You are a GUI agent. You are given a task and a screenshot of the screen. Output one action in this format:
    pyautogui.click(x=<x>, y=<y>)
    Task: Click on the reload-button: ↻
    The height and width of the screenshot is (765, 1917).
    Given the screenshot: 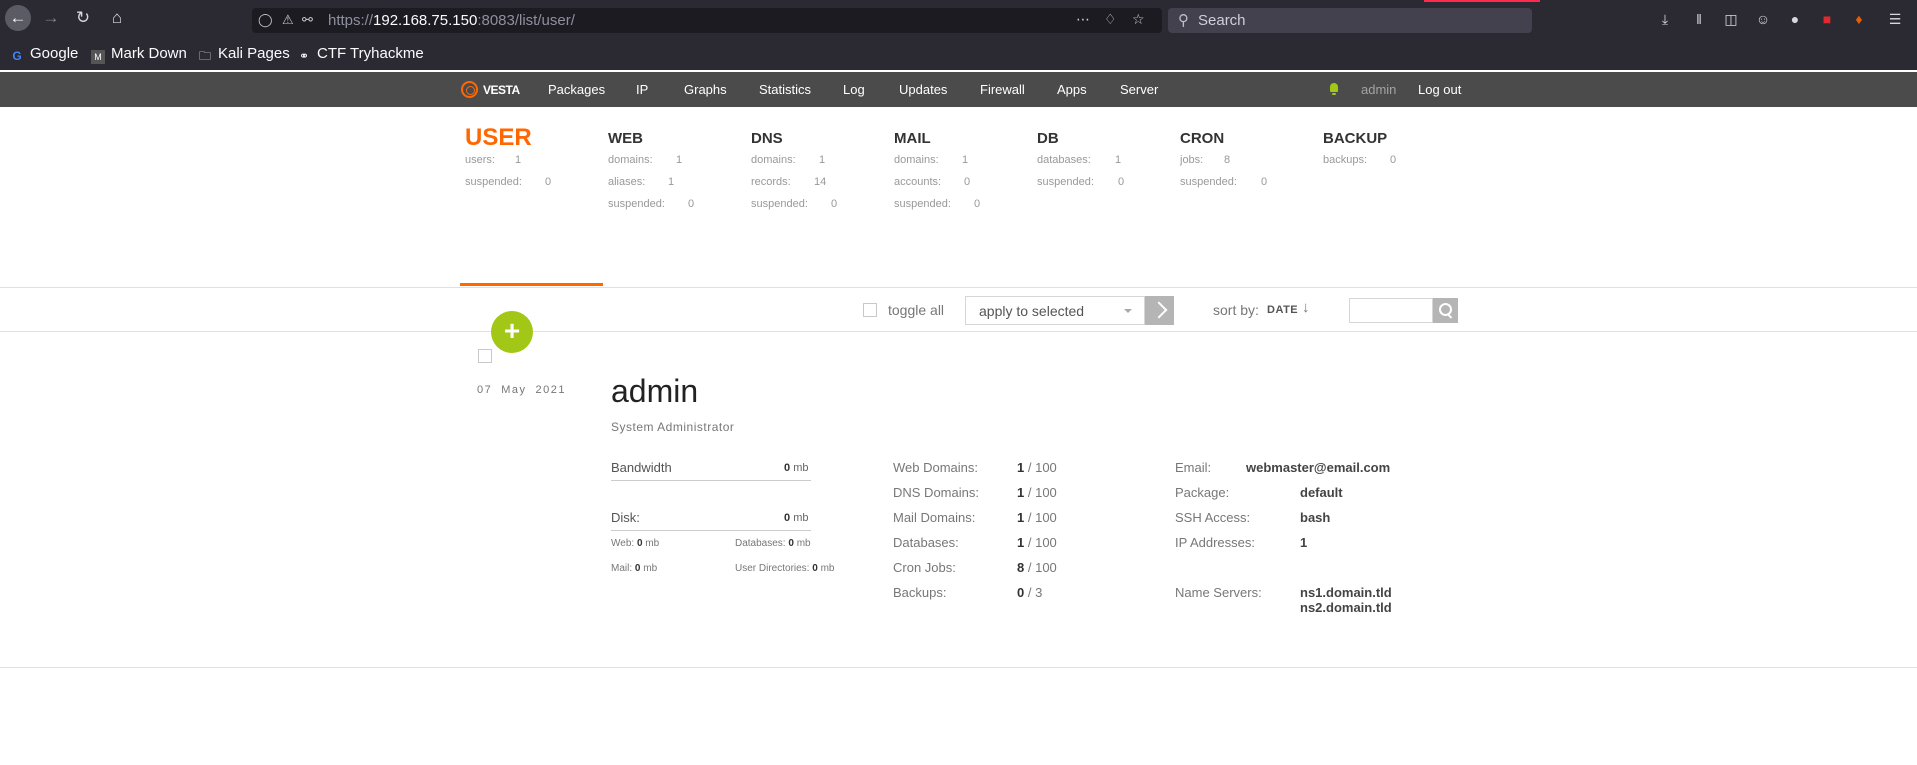 What is the action you would take?
    pyautogui.click(x=83, y=18)
    